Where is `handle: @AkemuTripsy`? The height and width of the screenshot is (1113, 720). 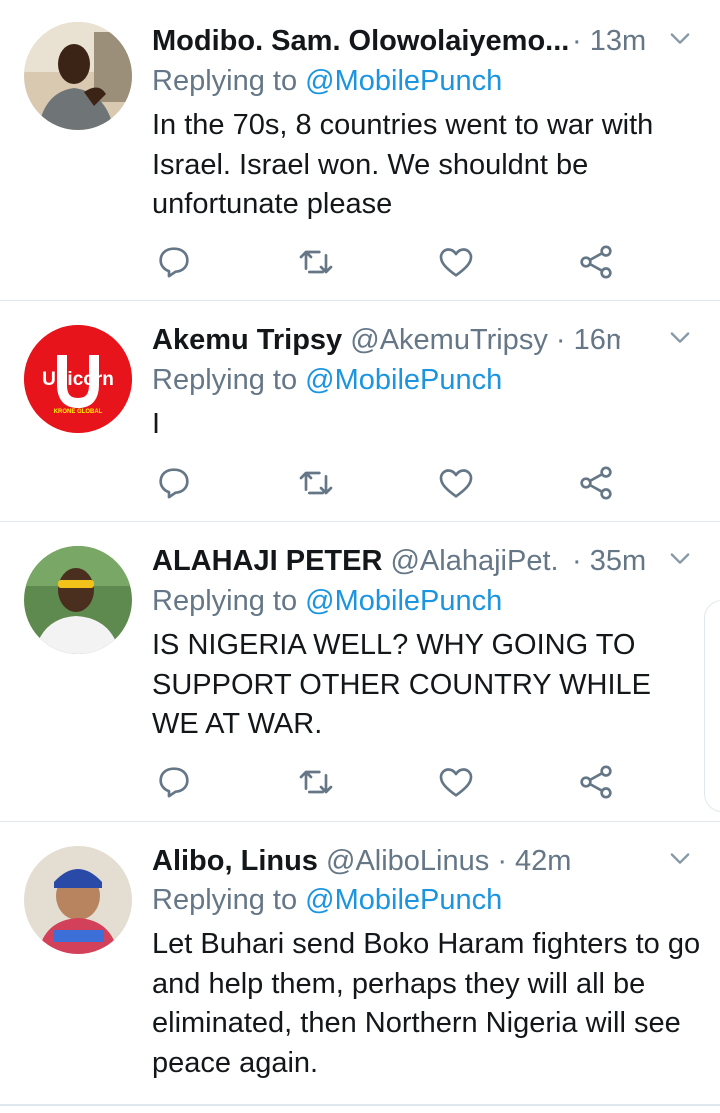 handle: @AkemuTripsy is located at coordinates (449, 340).